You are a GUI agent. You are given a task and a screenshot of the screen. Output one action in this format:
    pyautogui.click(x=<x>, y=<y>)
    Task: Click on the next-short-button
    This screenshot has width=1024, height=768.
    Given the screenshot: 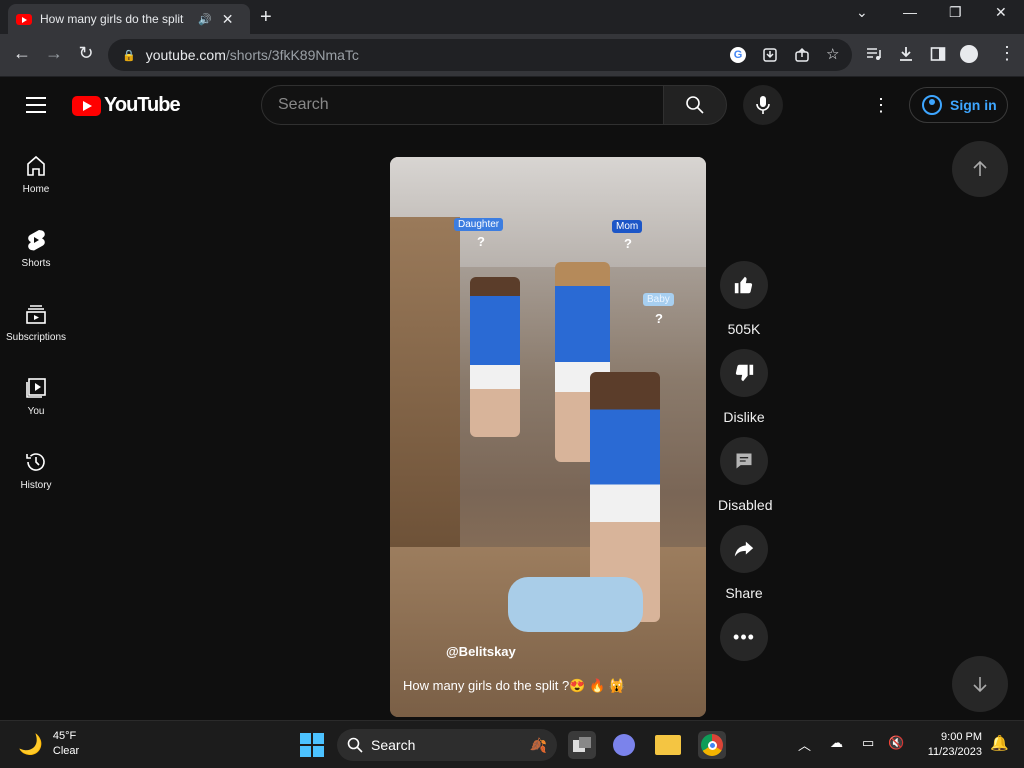 What is the action you would take?
    pyautogui.click(x=980, y=684)
    